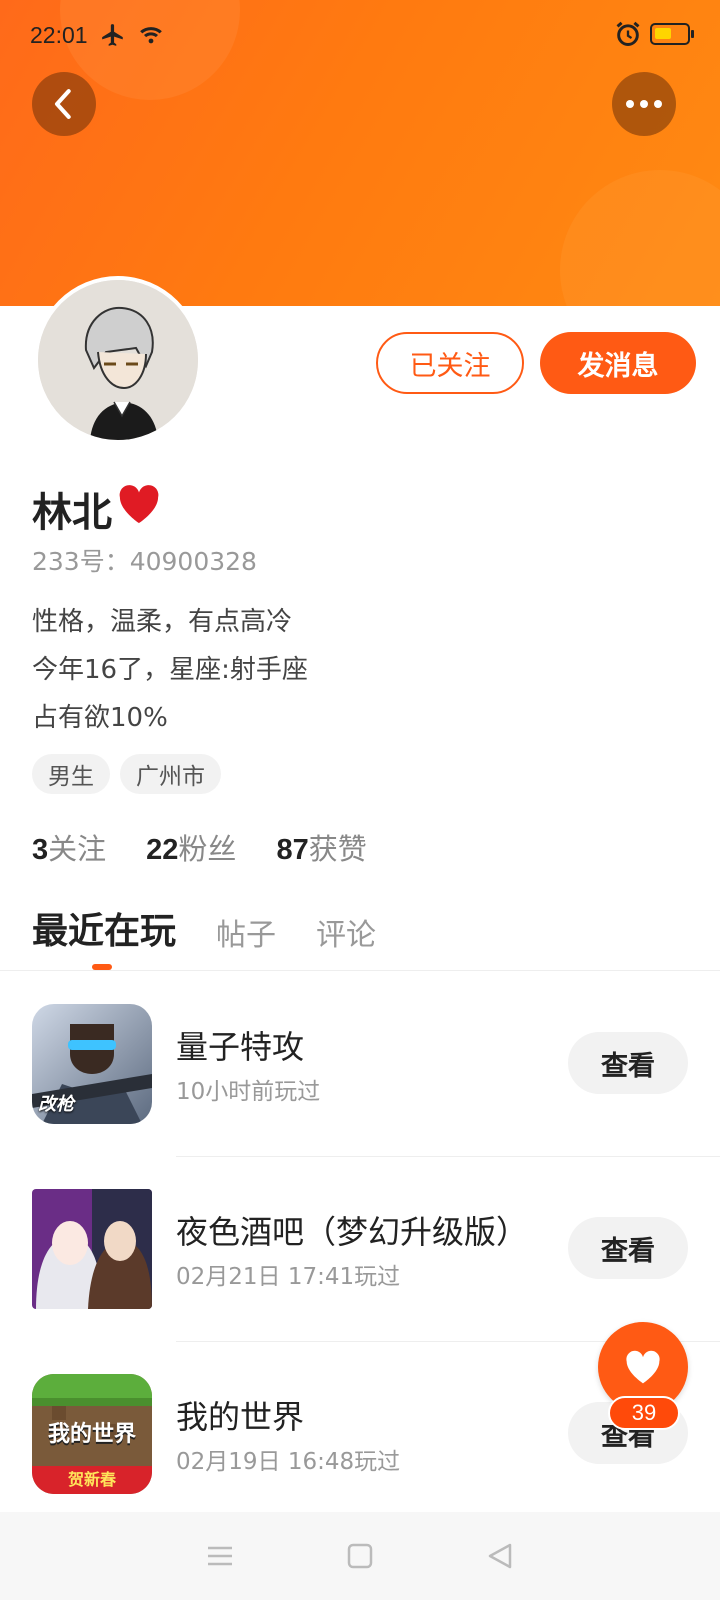  I want to click on menu-icon, so click(220, 1556).